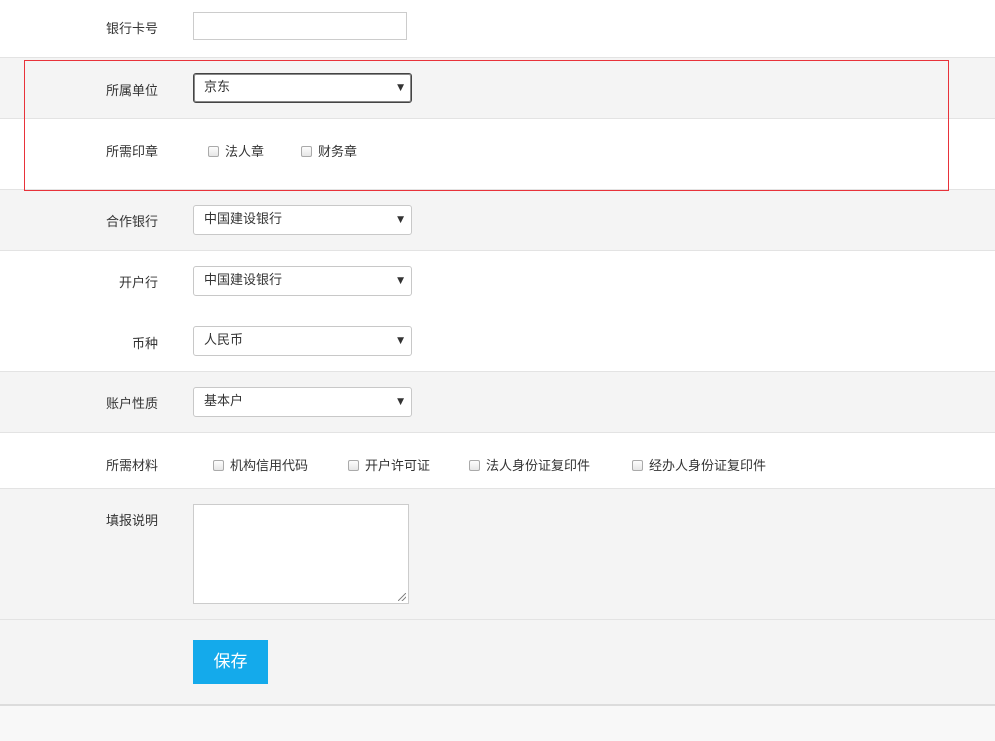  What do you see at coordinates (398, 466) in the screenshot?
I see `checkbox-label: 开户许可证` at bounding box center [398, 466].